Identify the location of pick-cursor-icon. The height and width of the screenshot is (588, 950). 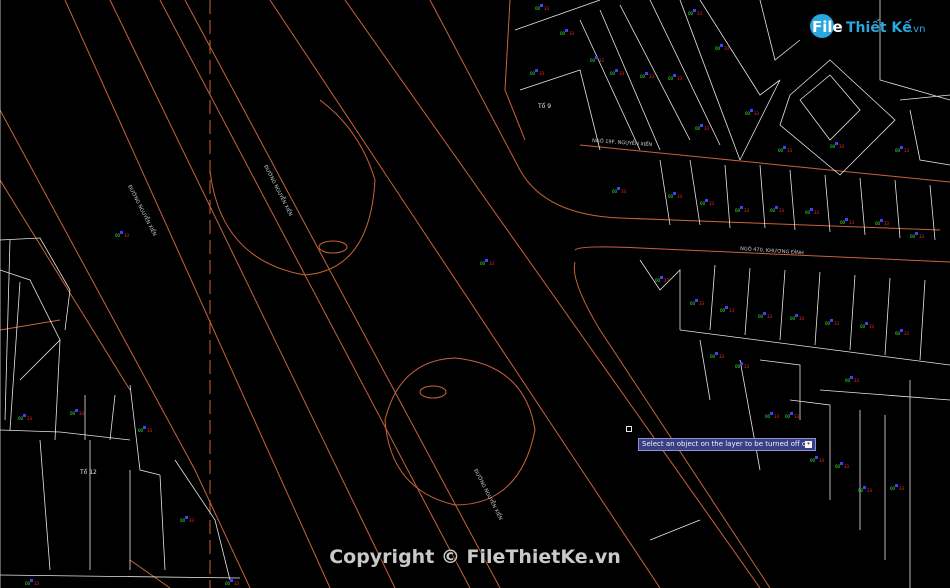
(629, 429).